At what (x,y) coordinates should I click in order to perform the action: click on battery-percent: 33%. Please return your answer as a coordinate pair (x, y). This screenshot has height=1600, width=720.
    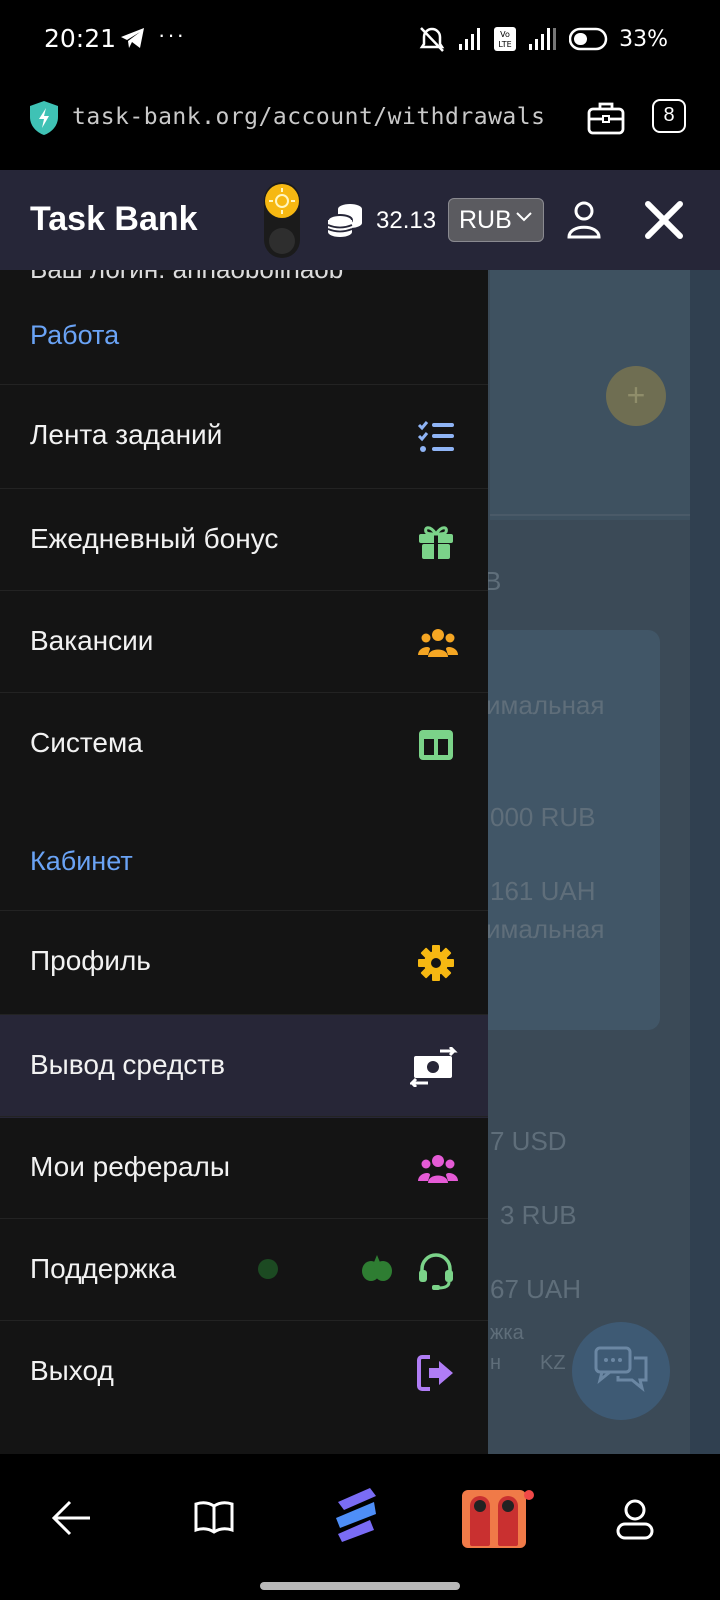
    Looking at the image, I should click on (643, 39).